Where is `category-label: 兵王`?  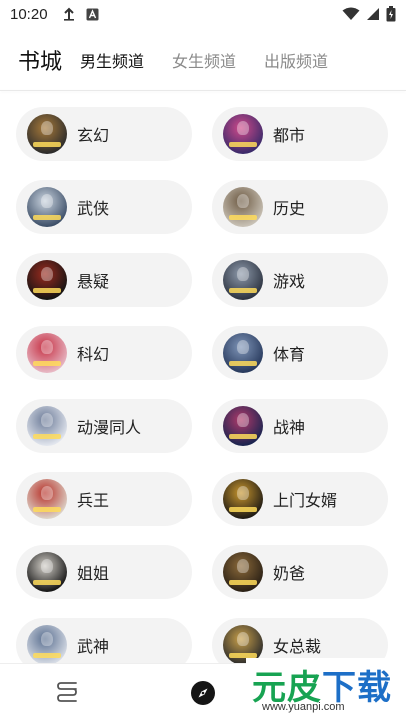
category-label: 兵王 is located at coordinates (93, 500).